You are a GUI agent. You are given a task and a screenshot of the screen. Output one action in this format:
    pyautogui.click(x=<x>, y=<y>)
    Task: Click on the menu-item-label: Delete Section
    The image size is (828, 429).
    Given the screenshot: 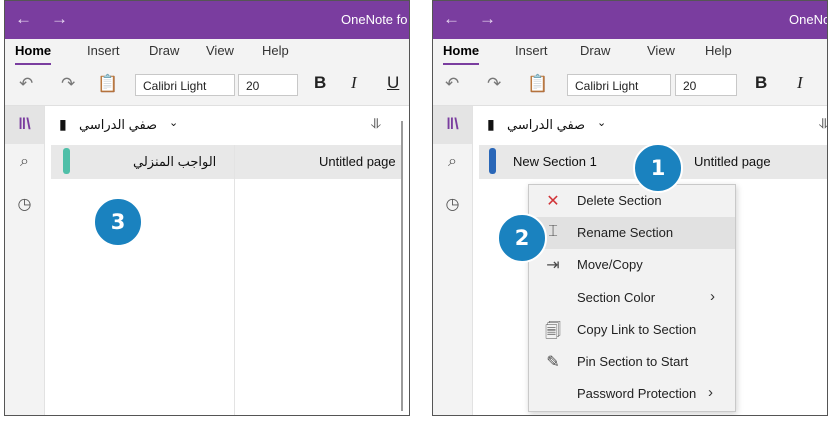 What is the action you would take?
    pyautogui.click(x=619, y=200)
    